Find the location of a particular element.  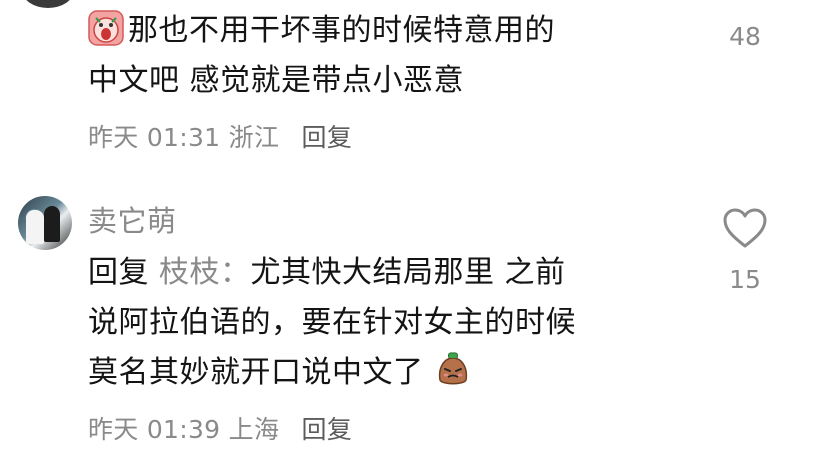

reply-target-user: 枝枝： is located at coordinates (205, 272).